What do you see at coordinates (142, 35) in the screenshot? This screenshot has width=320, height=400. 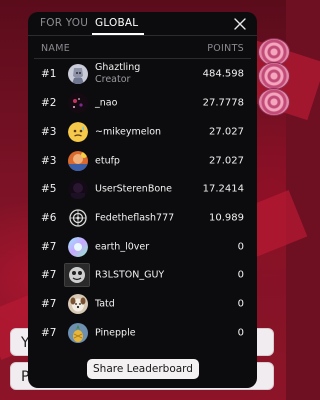 I see `tab-divider` at bounding box center [142, 35].